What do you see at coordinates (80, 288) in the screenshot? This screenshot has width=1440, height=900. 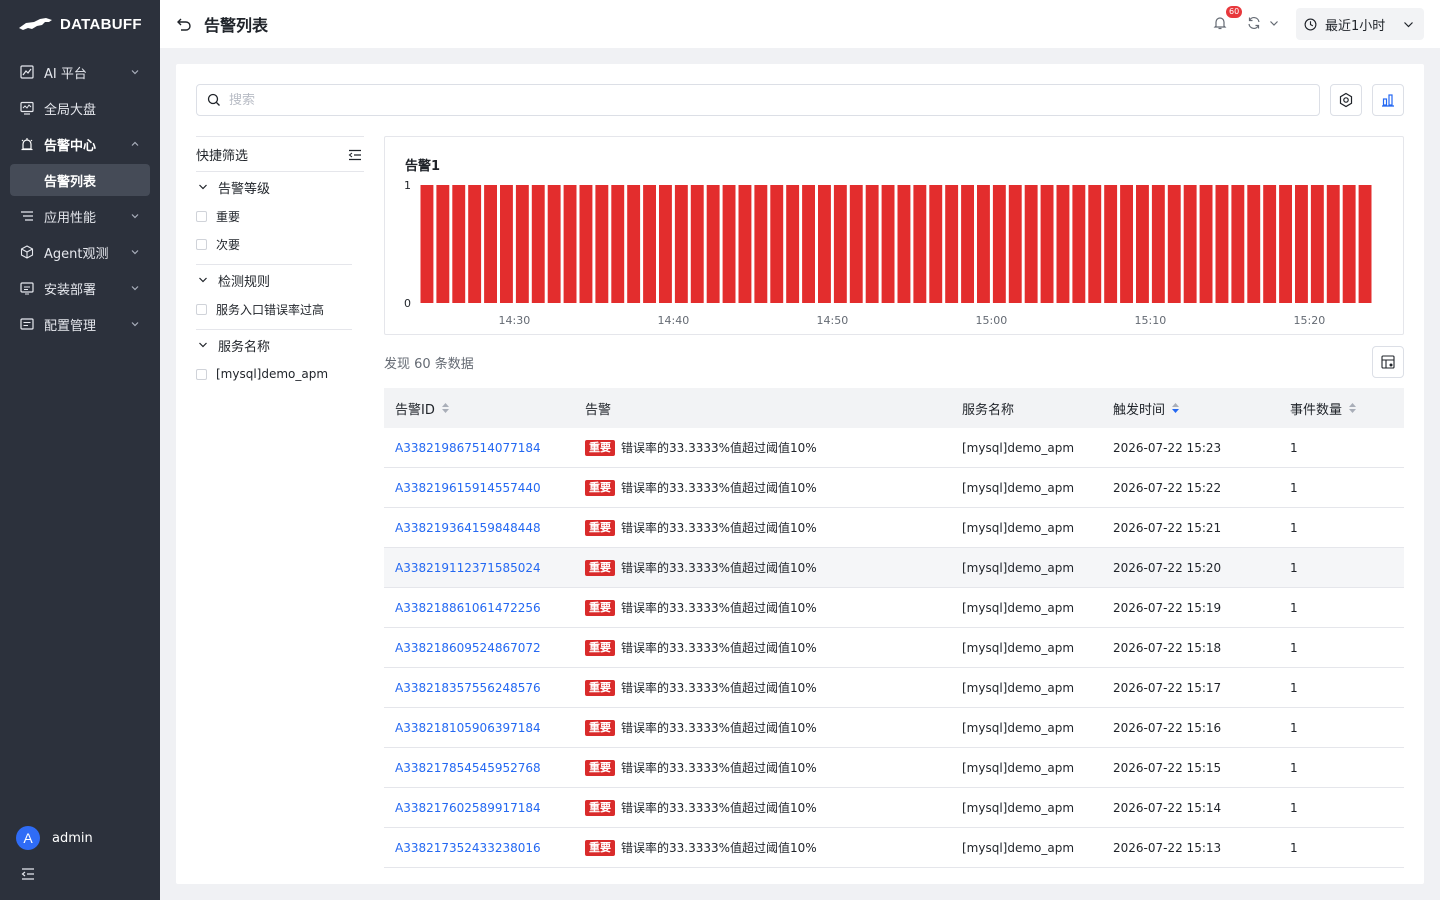 I see `sidebar-item-install-deploy: 安装部署` at bounding box center [80, 288].